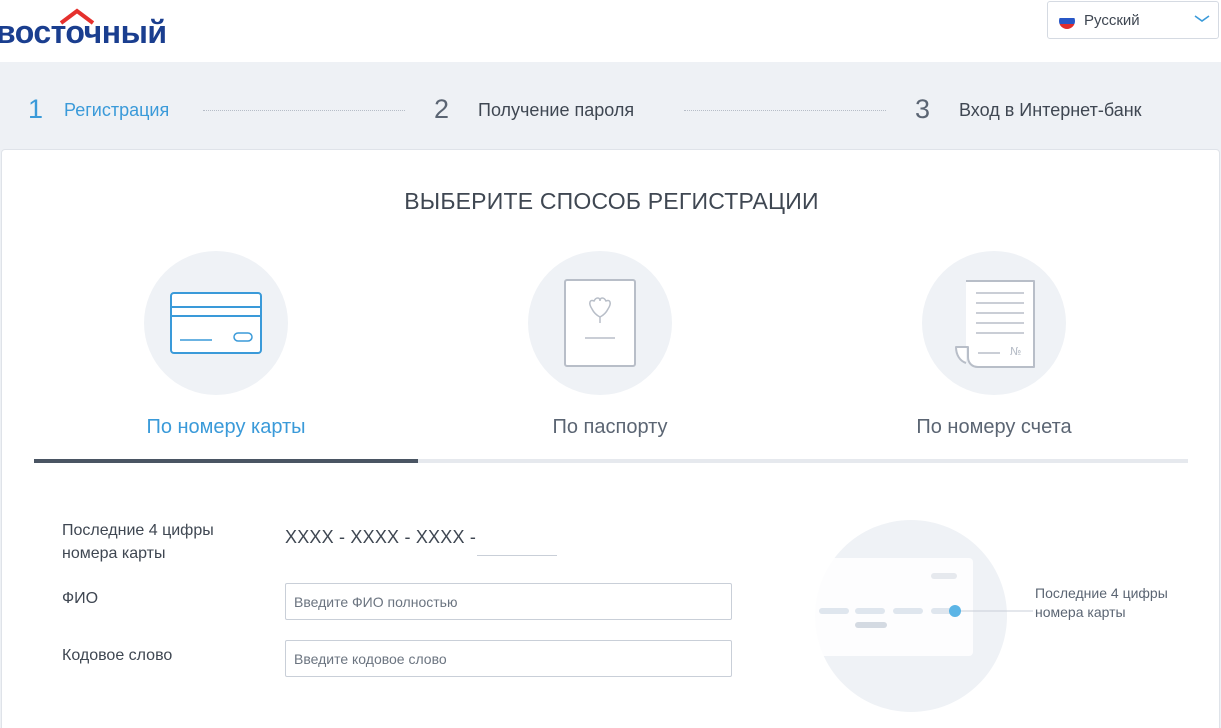  What do you see at coordinates (517, 540) in the screenshot?
I see `card-last-digits-input` at bounding box center [517, 540].